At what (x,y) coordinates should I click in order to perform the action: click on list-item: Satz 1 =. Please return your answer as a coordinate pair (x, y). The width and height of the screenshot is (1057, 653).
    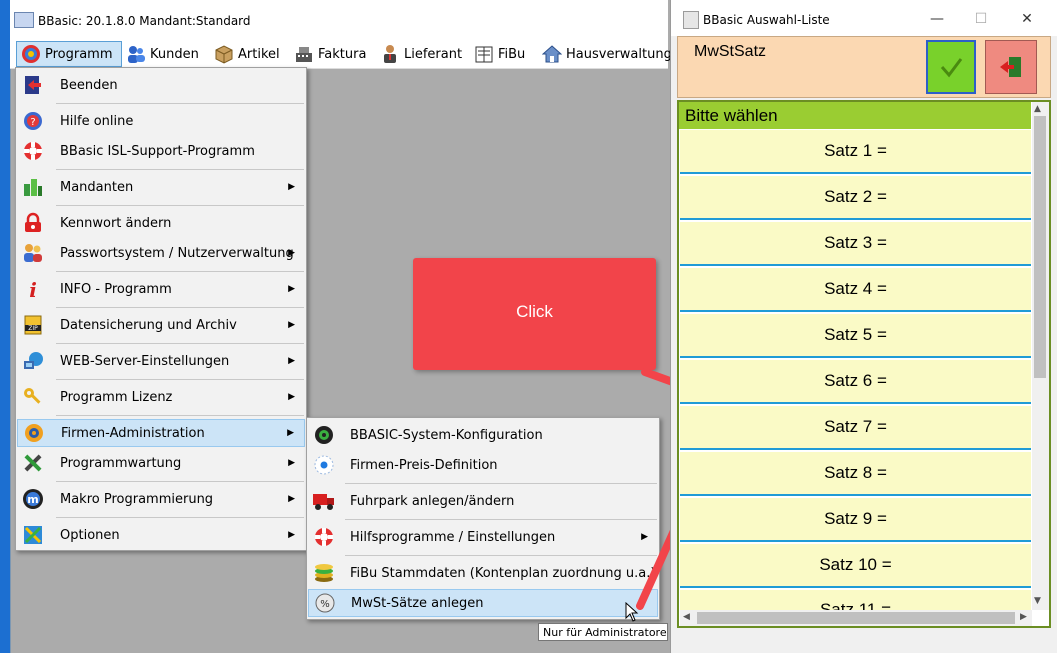
    Looking at the image, I should click on (855, 152).